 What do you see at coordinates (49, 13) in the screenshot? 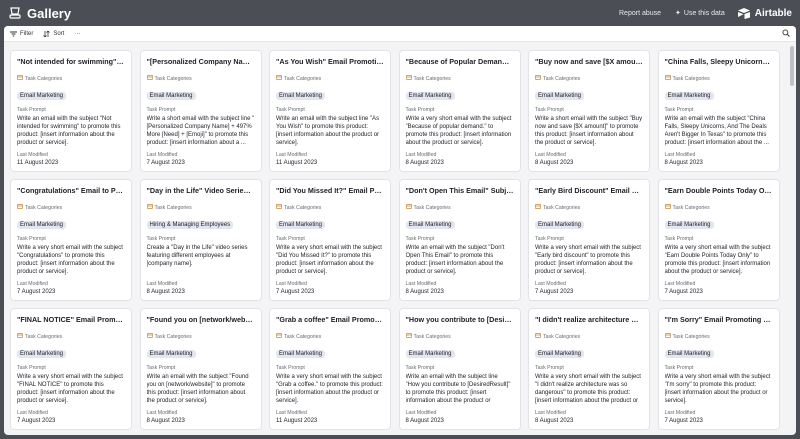
I see `page-title: Gallery` at bounding box center [49, 13].